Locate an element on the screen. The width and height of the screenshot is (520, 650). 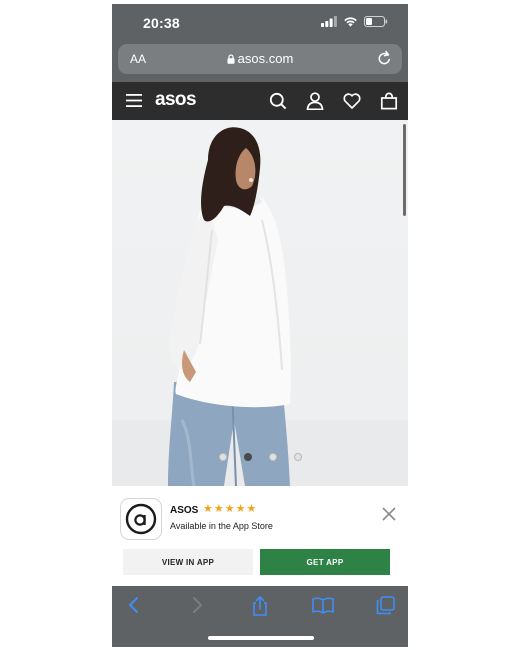
tabs-icon is located at coordinates (385, 605).